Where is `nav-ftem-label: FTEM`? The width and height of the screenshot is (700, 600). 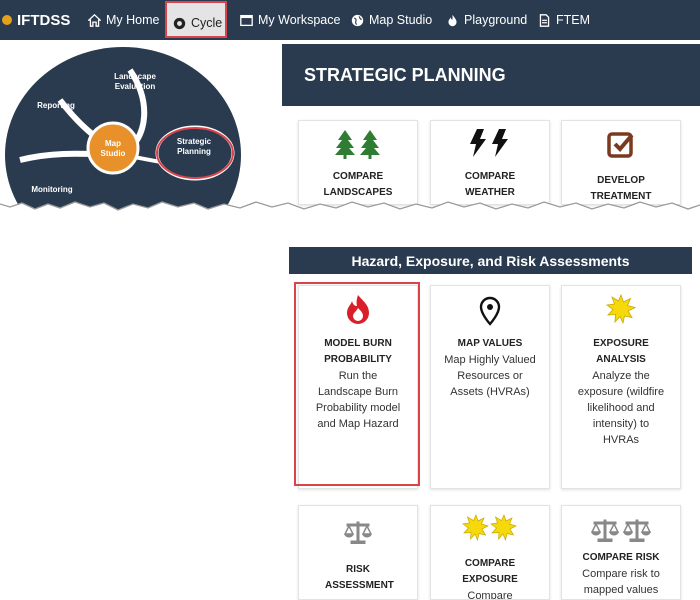 nav-ftem-label: FTEM is located at coordinates (573, 20).